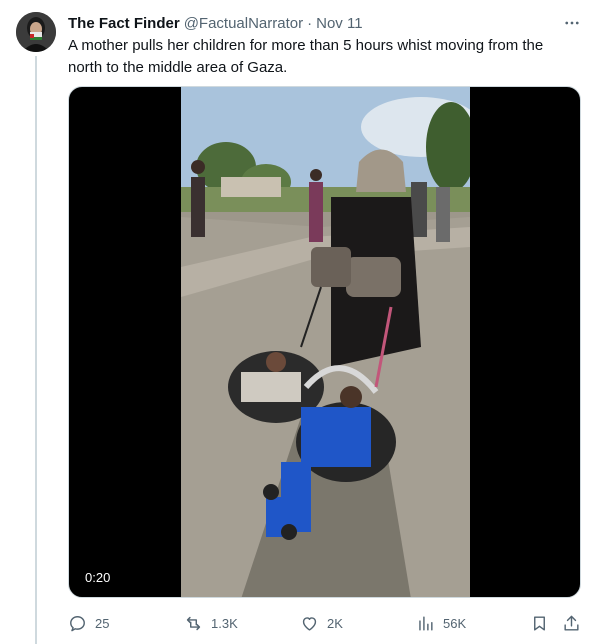  Describe the element at coordinates (98, 577) in the screenshot. I see `video-timer: 0:20` at that location.